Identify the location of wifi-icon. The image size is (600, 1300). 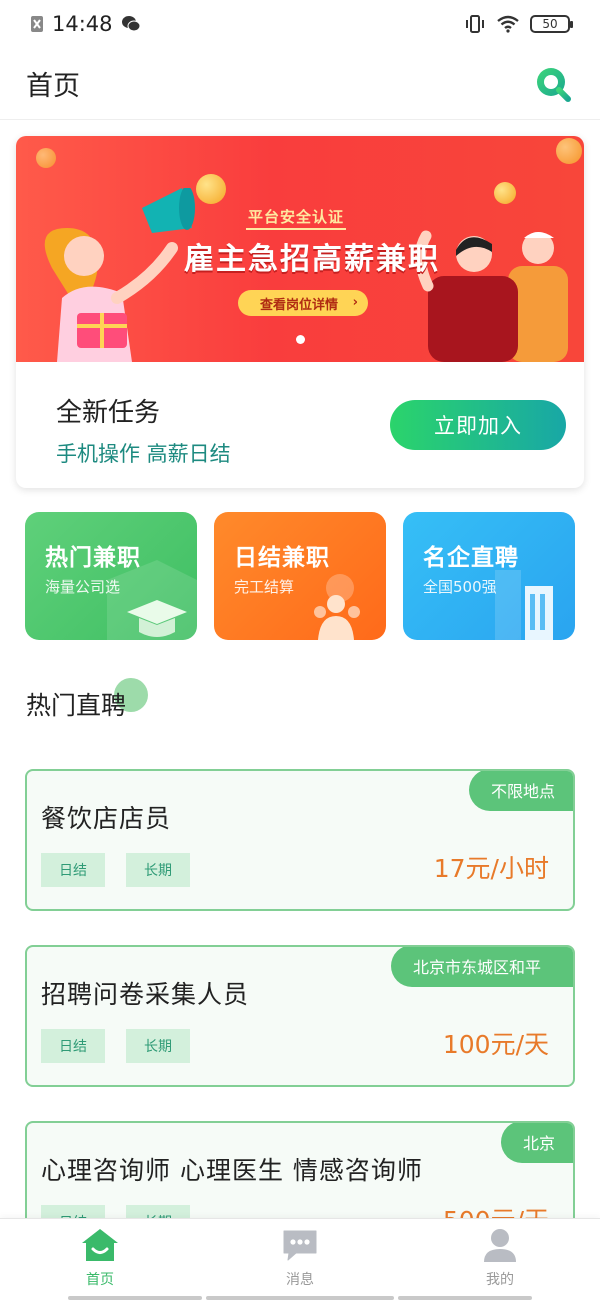
(508, 24).